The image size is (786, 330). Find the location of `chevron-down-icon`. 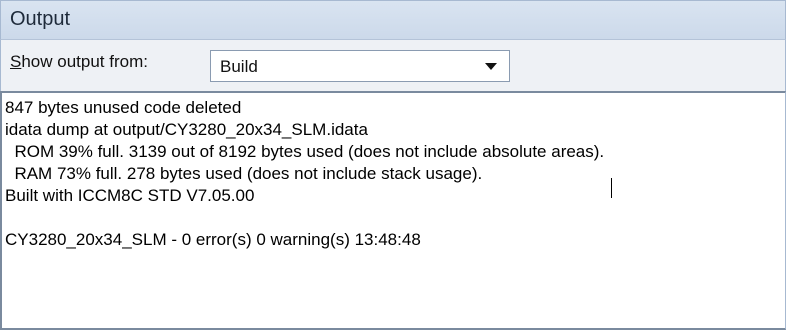

chevron-down-icon is located at coordinates (491, 66).